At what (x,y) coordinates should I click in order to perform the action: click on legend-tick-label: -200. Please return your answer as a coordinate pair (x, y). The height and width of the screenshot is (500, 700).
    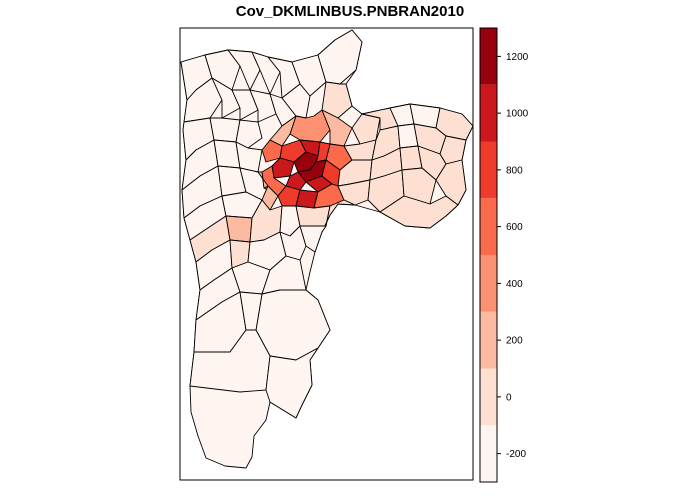
    Looking at the image, I should click on (516, 454).